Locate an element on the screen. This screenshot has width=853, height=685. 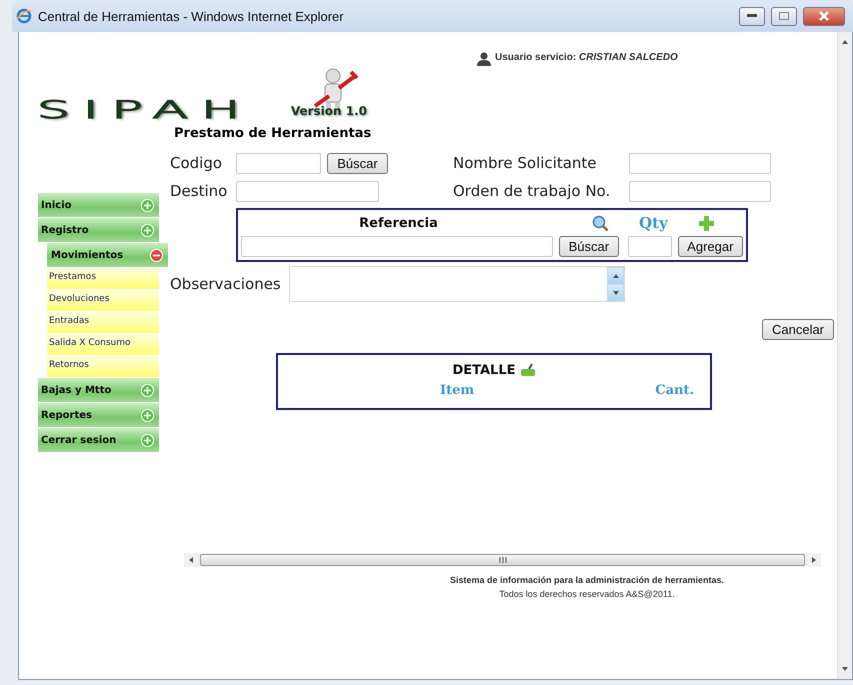
field-label: Observaciones is located at coordinates (226, 284).